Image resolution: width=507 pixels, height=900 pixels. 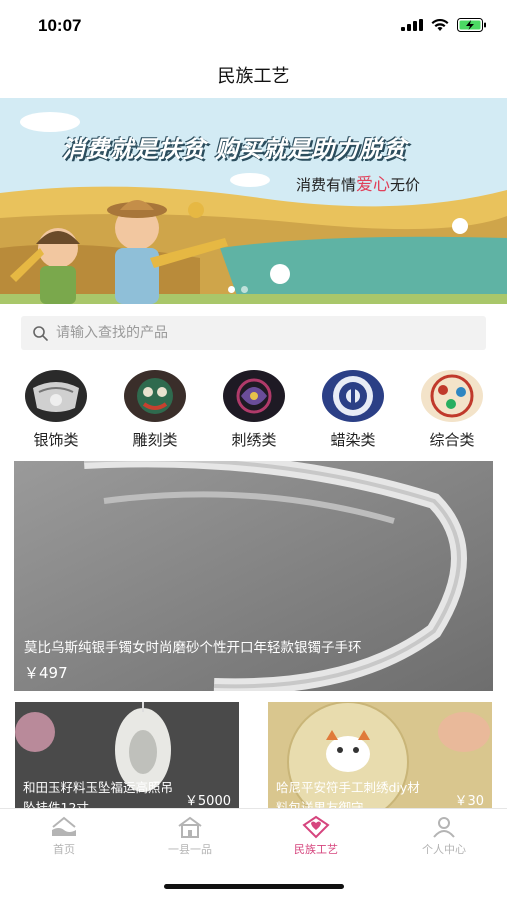 I want to click on battery-charging-icon, so click(x=471, y=25).